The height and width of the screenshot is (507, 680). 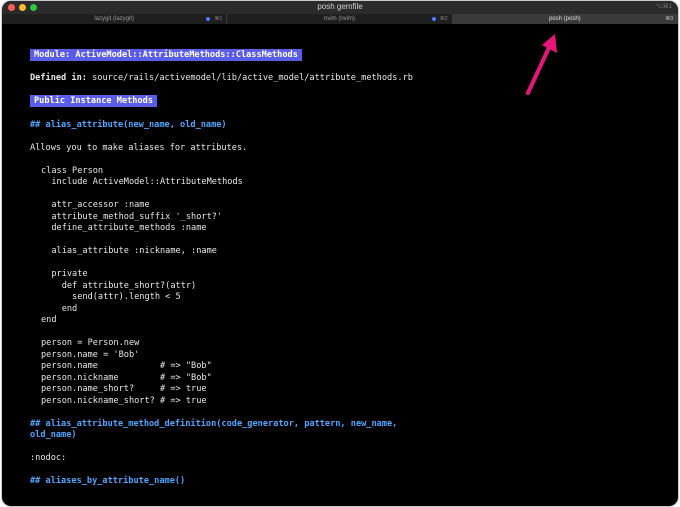 I want to click on code-line: private, so click(x=64, y=274).